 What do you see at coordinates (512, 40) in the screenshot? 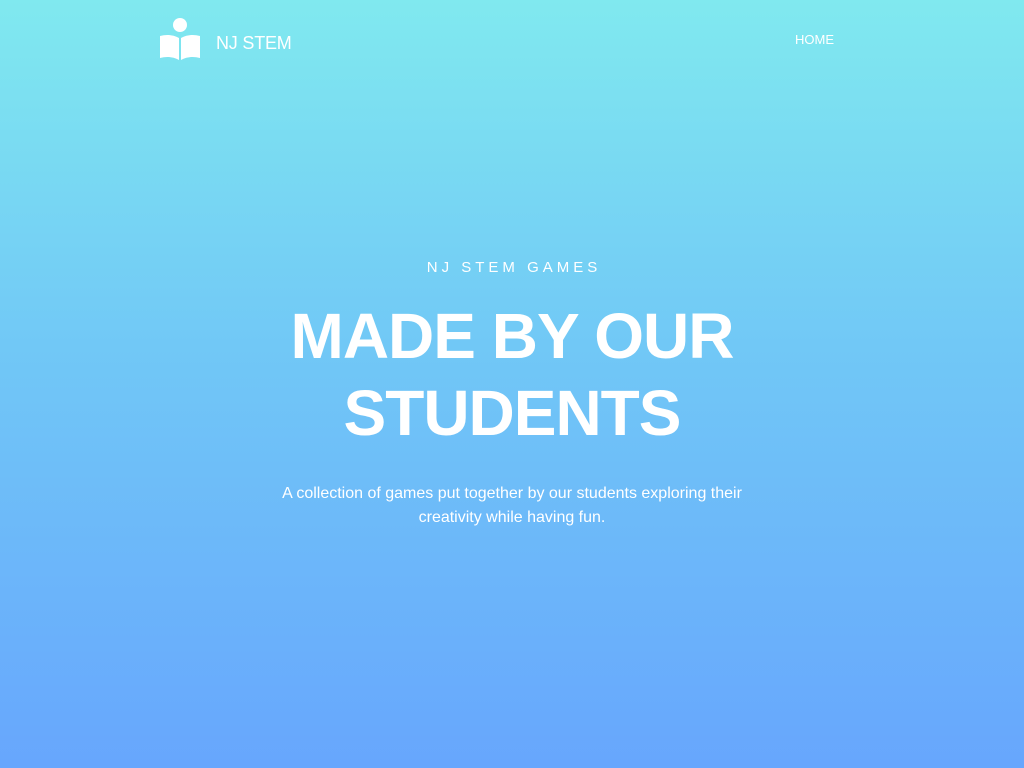
I see `top-navigation: NJ STEM HOME` at bounding box center [512, 40].